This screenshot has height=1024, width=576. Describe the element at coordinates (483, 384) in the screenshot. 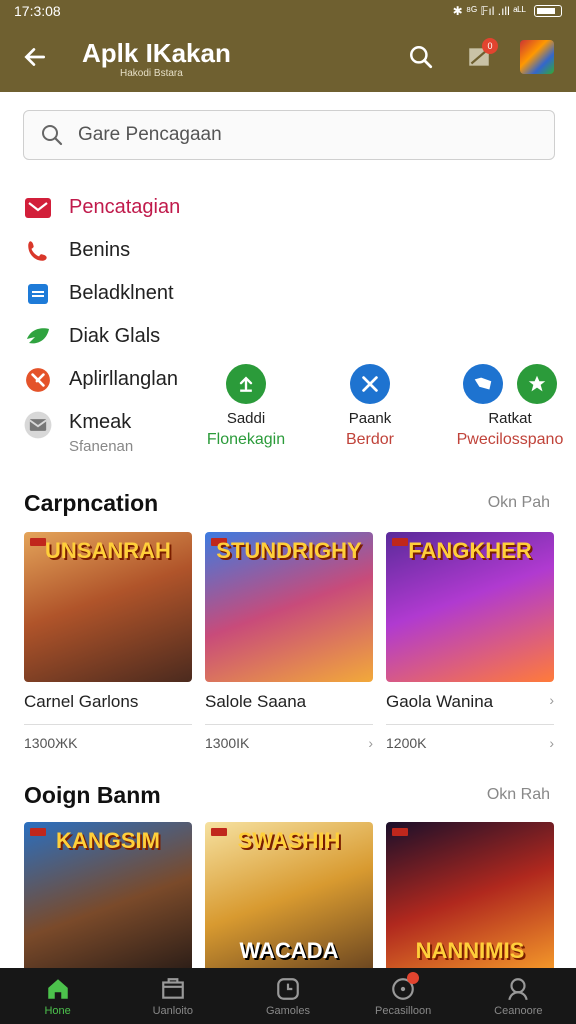

I see `folder-icon` at that location.